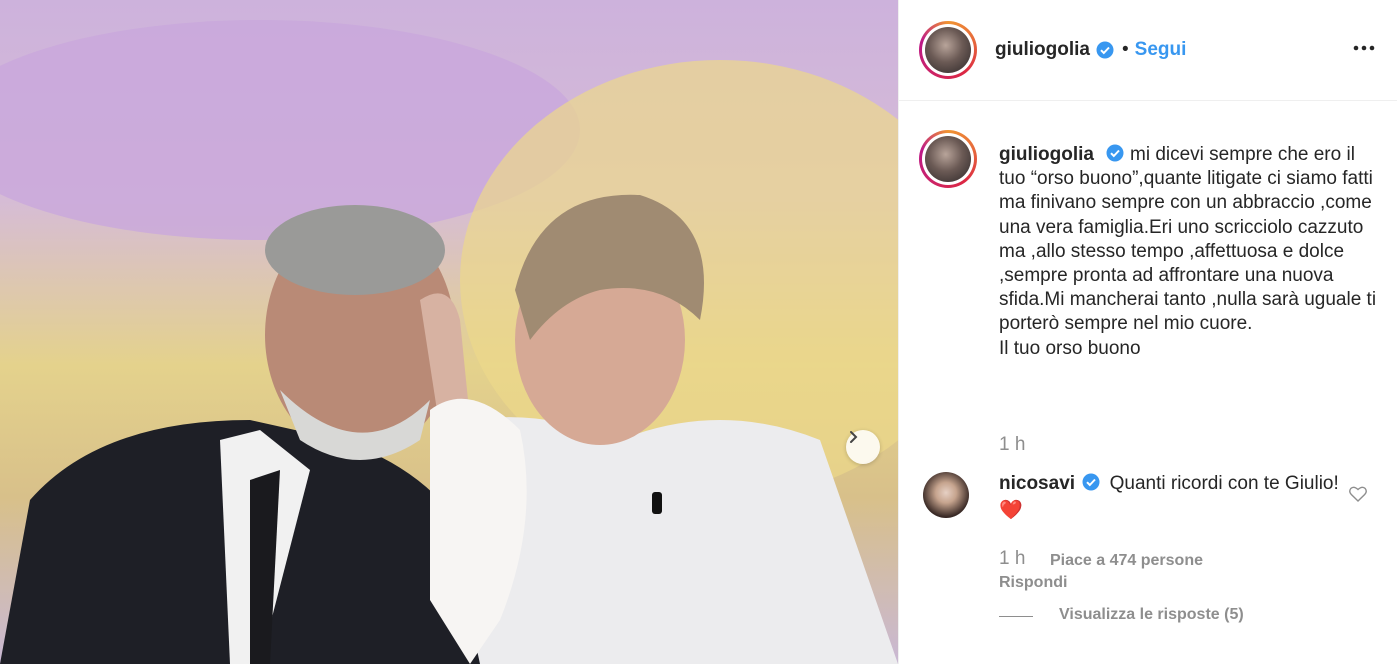 The image size is (1397, 664). What do you see at coordinates (1037, 483) in the screenshot?
I see `commenter-username: nicosavi` at bounding box center [1037, 483].